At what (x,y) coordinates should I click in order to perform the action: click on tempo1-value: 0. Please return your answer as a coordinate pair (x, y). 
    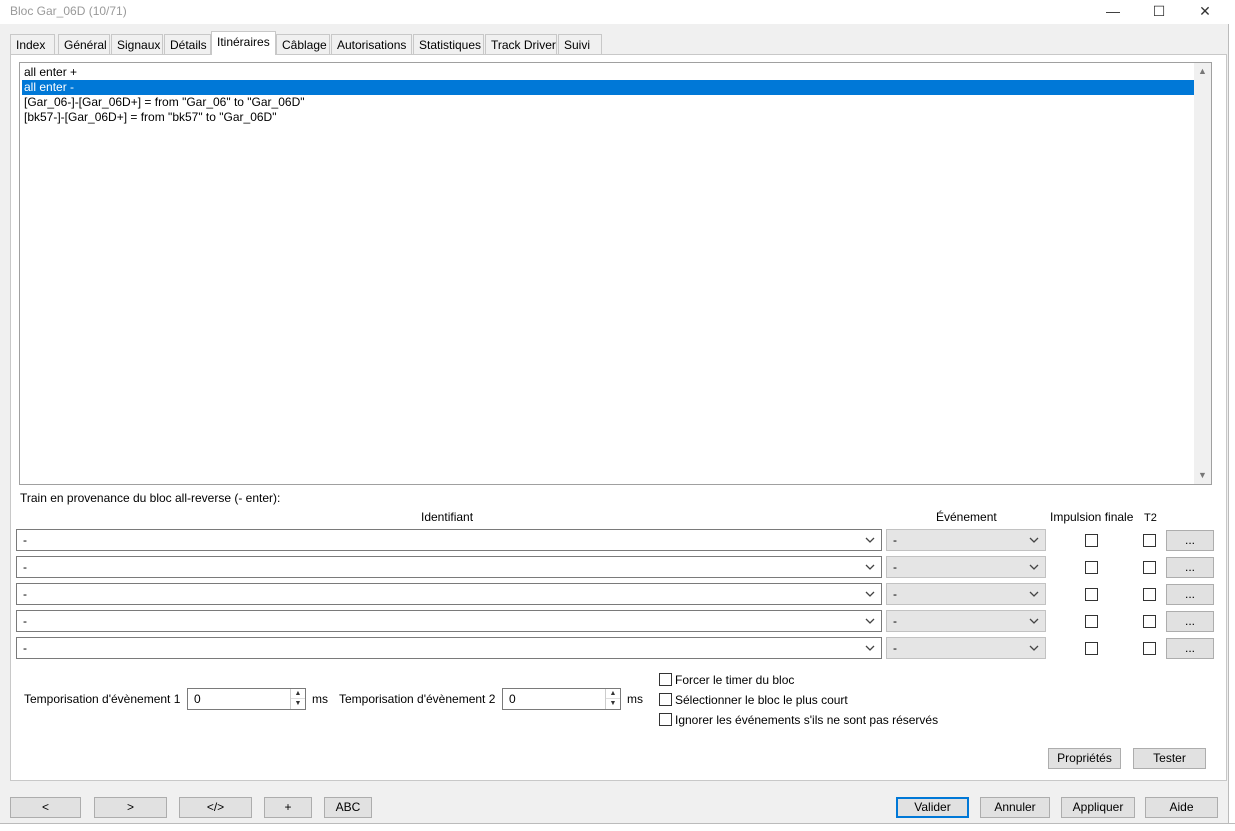
    Looking at the image, I should click on (197, 699).